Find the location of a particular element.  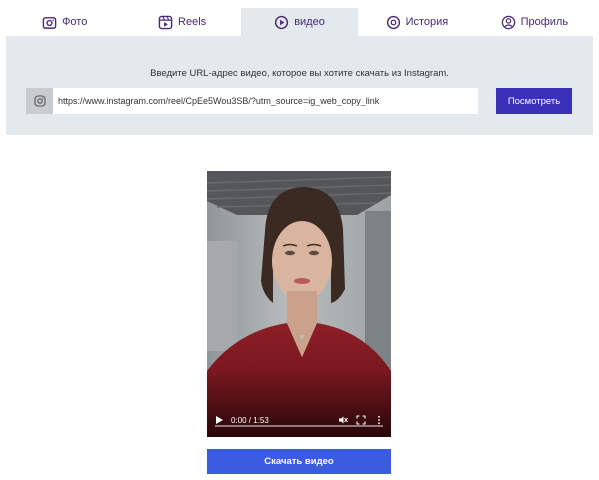

player-controls: 0:00 / 1:53 is located at coordinates (299, 420).